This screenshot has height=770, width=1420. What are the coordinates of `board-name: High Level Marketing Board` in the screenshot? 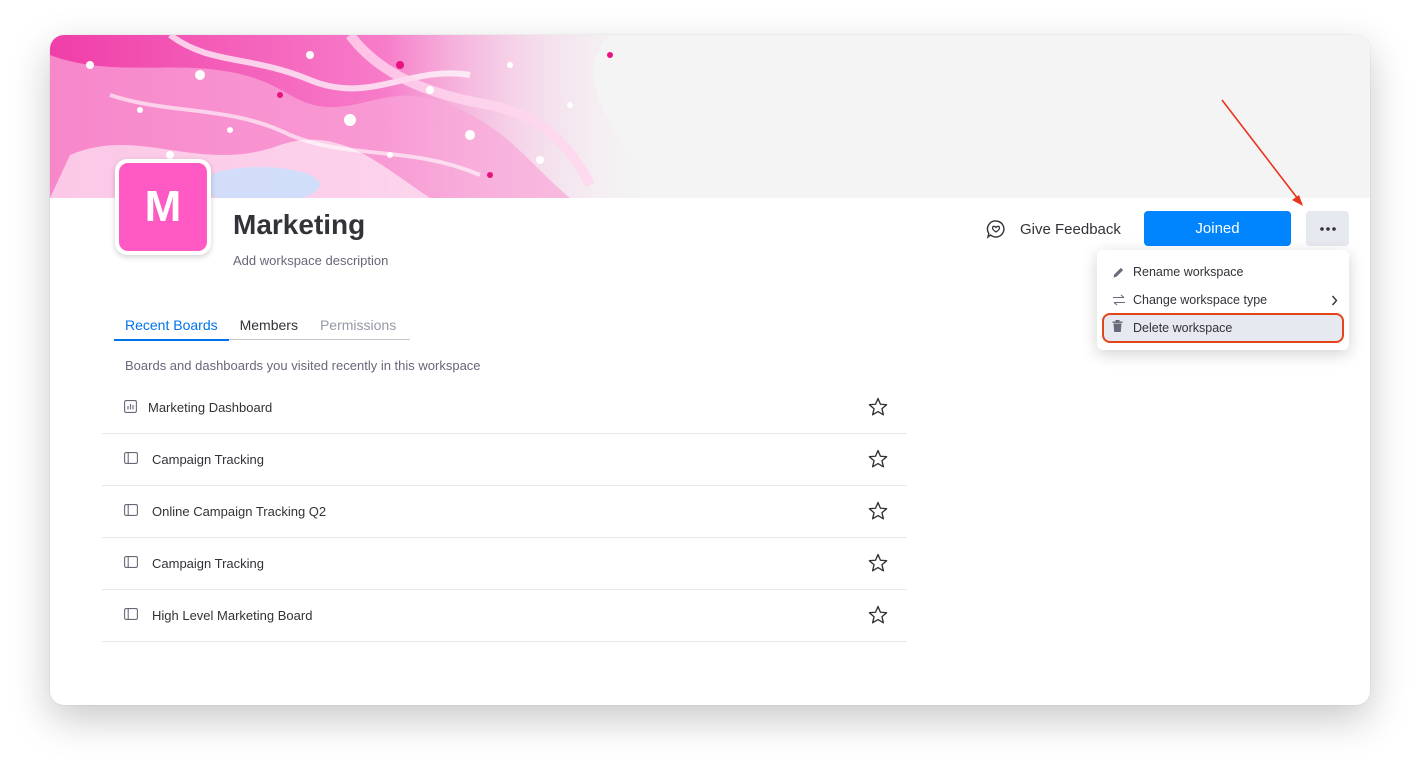 It's located at (232, 615).